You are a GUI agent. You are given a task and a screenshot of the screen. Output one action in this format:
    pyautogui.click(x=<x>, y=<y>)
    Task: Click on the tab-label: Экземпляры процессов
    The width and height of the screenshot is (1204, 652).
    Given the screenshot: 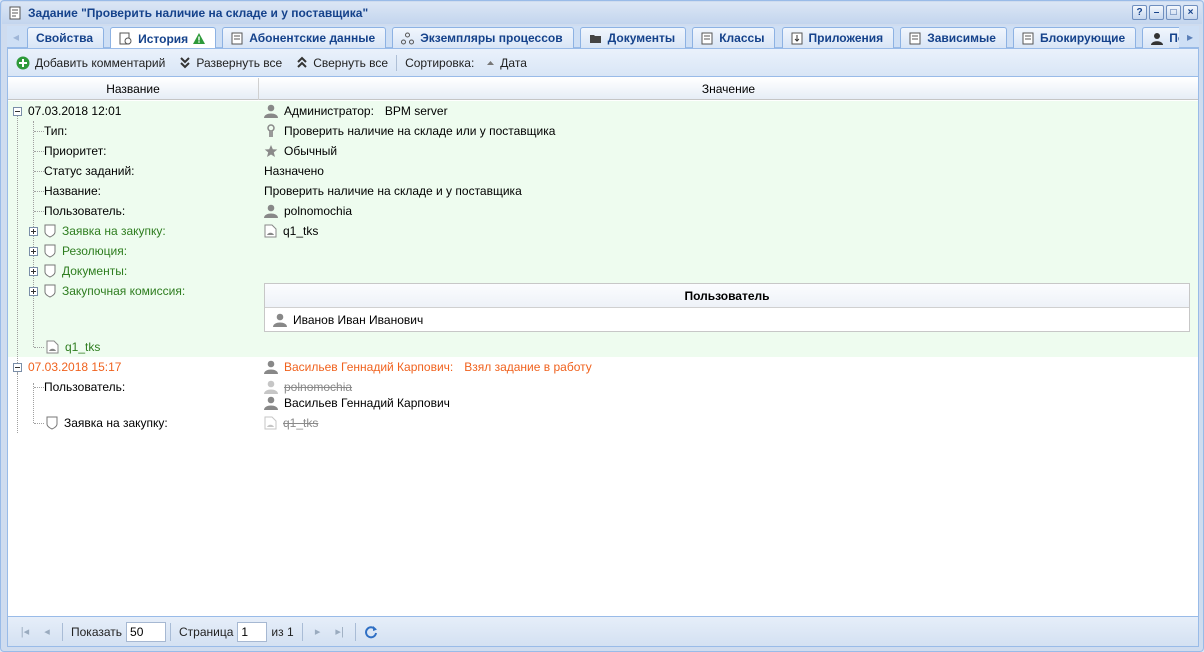 What is the action you would take?
    pyautogui.click(x=491, y=38)
    